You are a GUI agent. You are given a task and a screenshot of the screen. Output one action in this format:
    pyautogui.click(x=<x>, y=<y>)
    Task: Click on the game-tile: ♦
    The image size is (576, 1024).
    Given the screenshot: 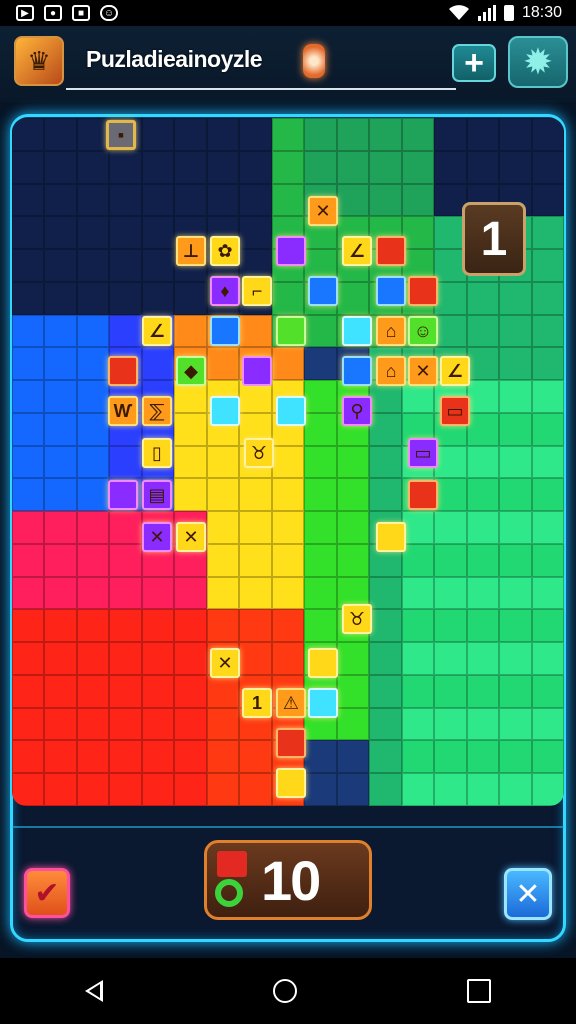 What is the action you would take?
    pyautogui.click(x=225, y=291)
    